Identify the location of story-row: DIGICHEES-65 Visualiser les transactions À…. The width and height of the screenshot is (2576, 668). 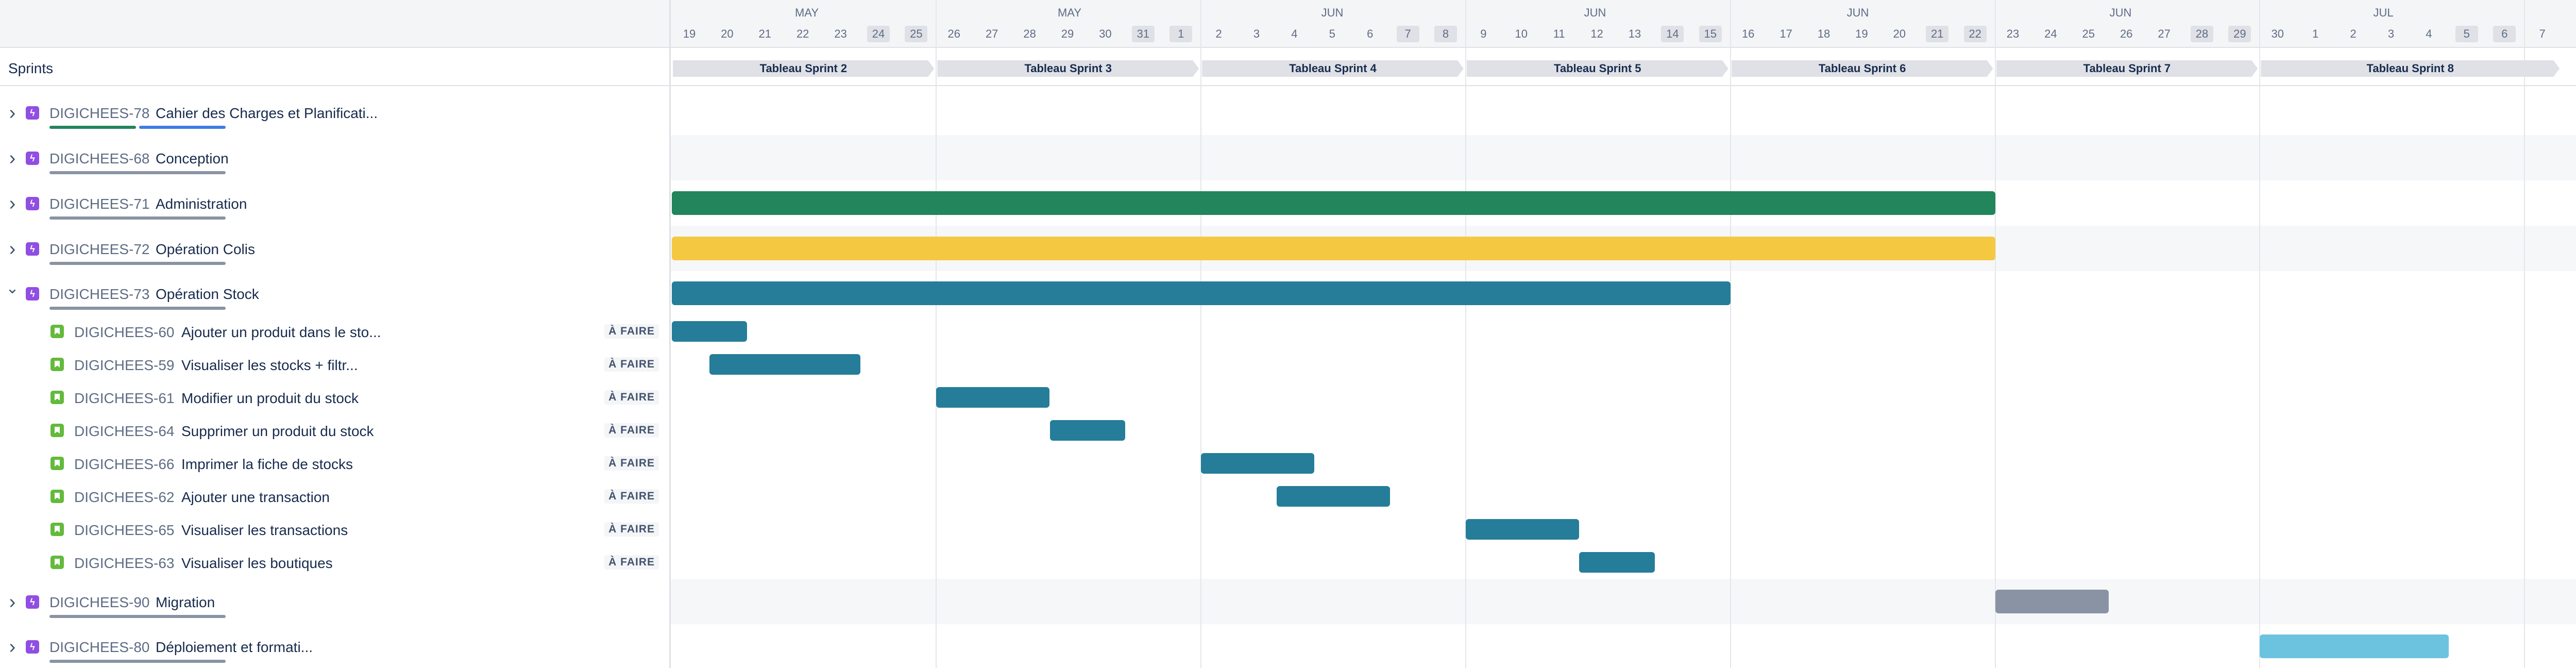
(334, 529).